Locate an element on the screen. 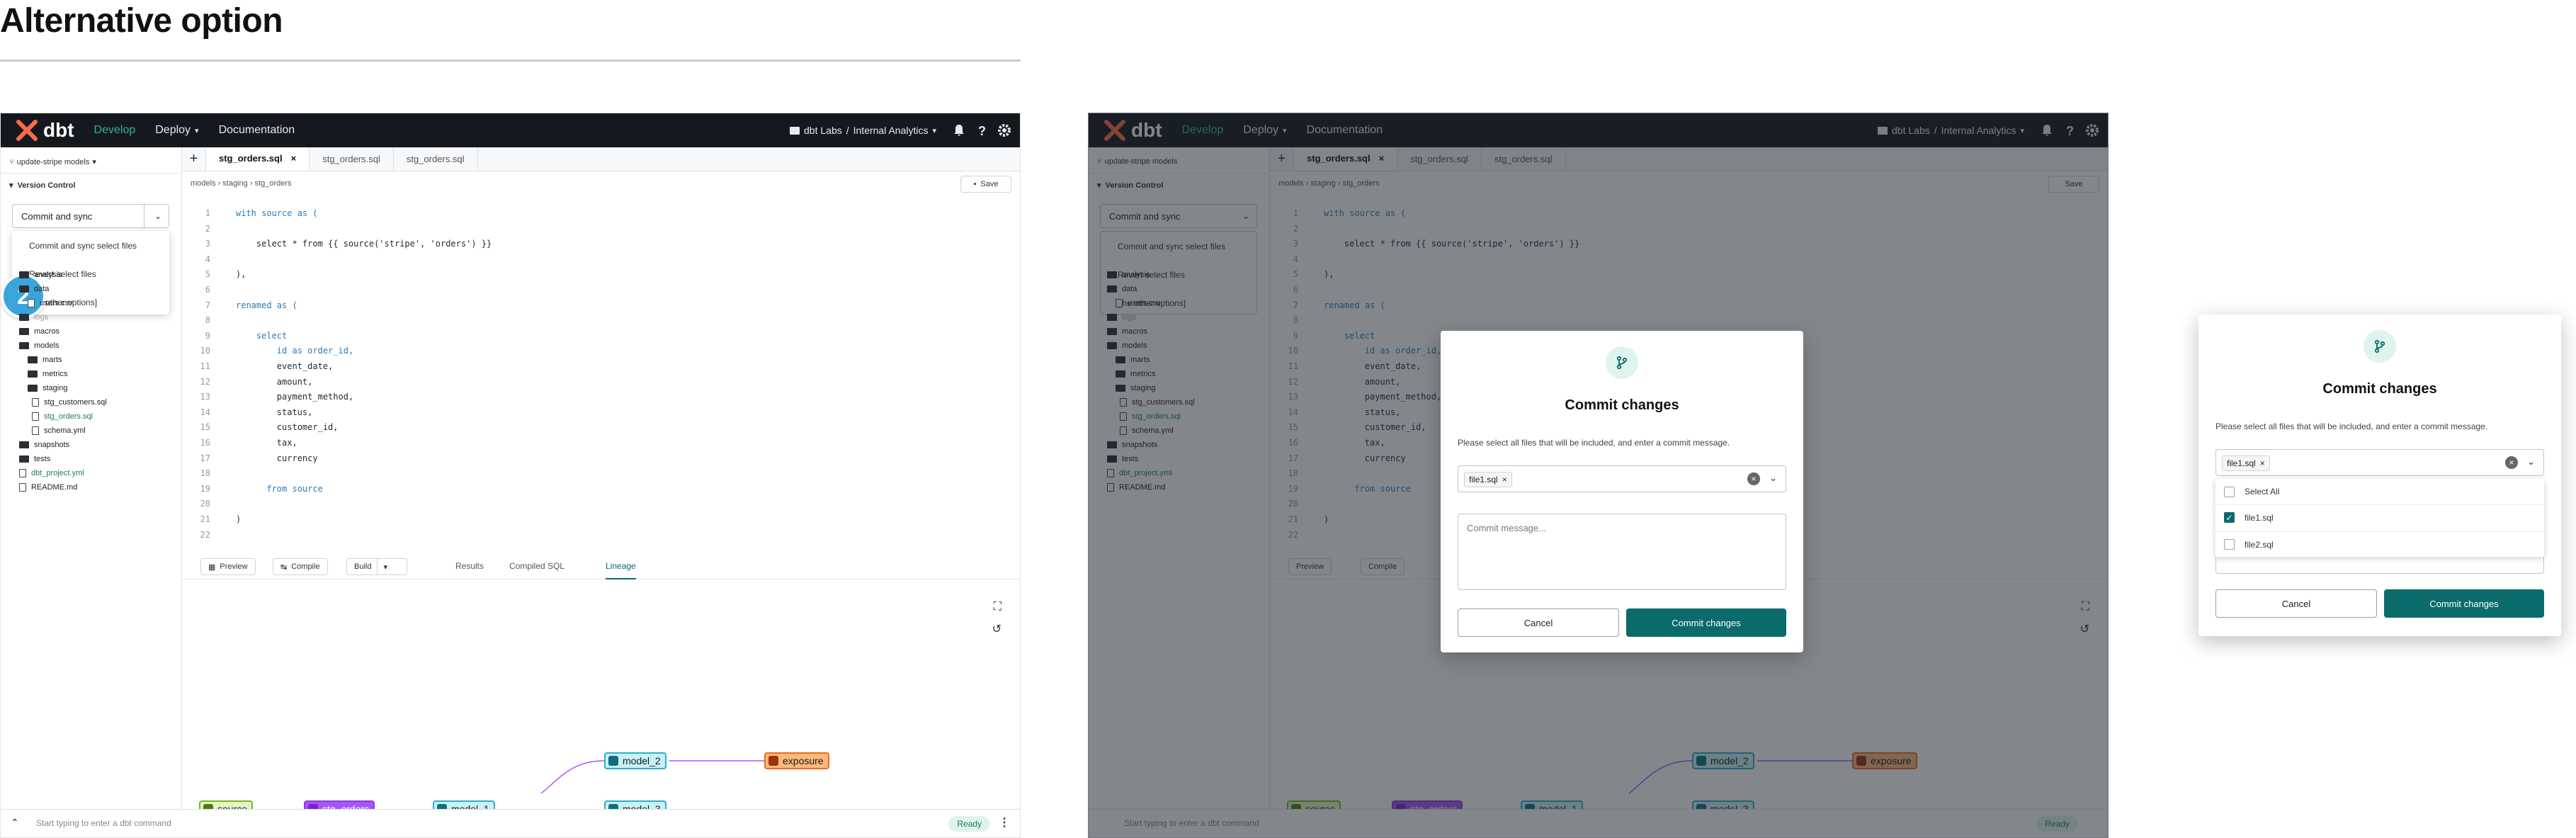 The height and width of the screenshot is (838, 2576). lineage-node-model: model_2 is located at coordinates (635, 760).